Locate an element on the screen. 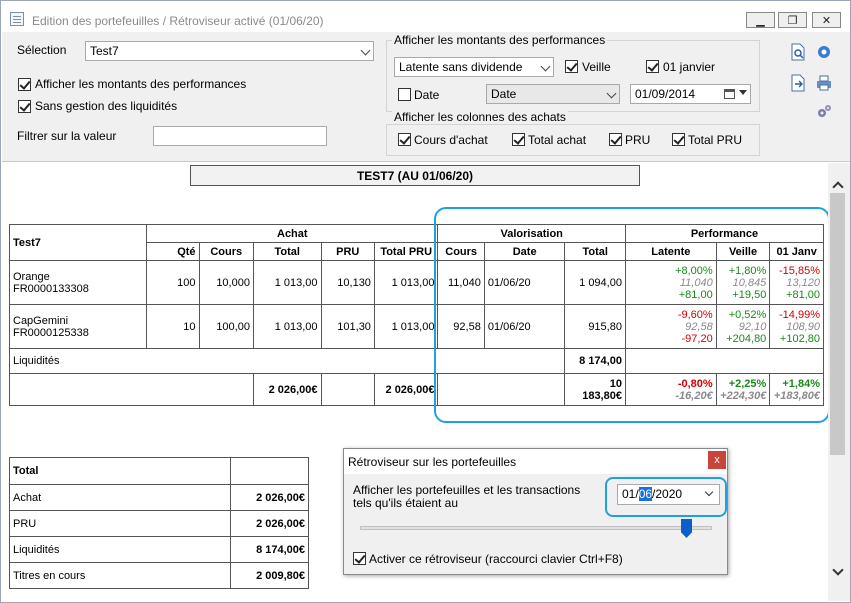 This screenshot has width=851, height=603. date-label: Date is located at coordinates (427, 95).